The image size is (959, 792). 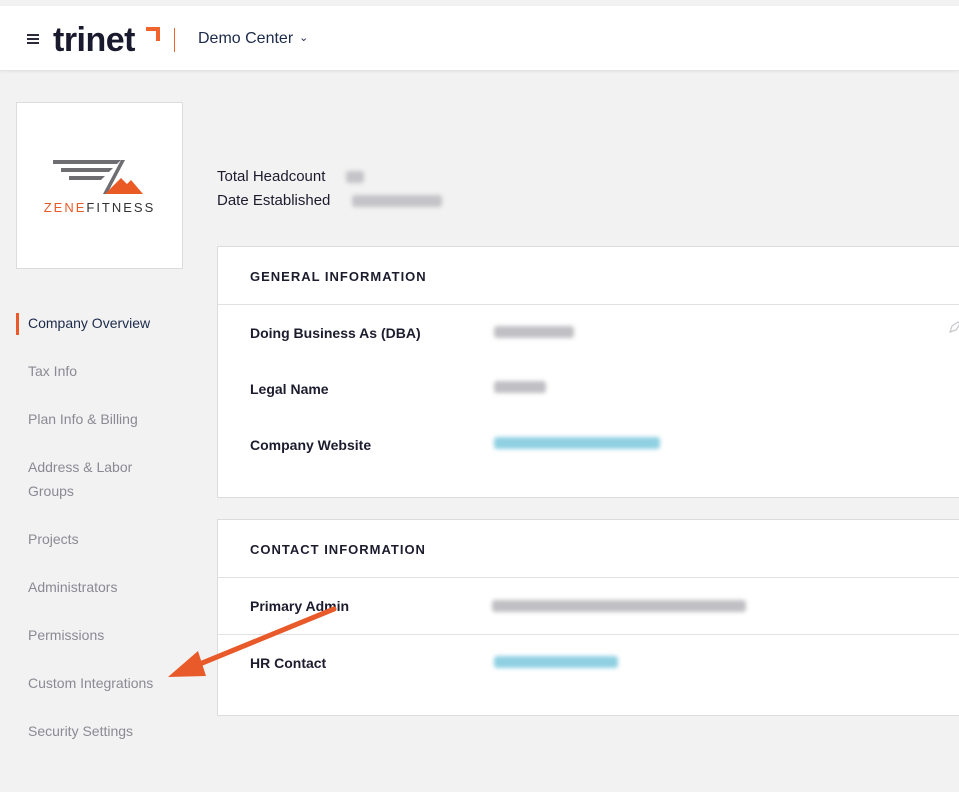 I want to click on company-website-label: Company Website, so click(x=311, y=445).